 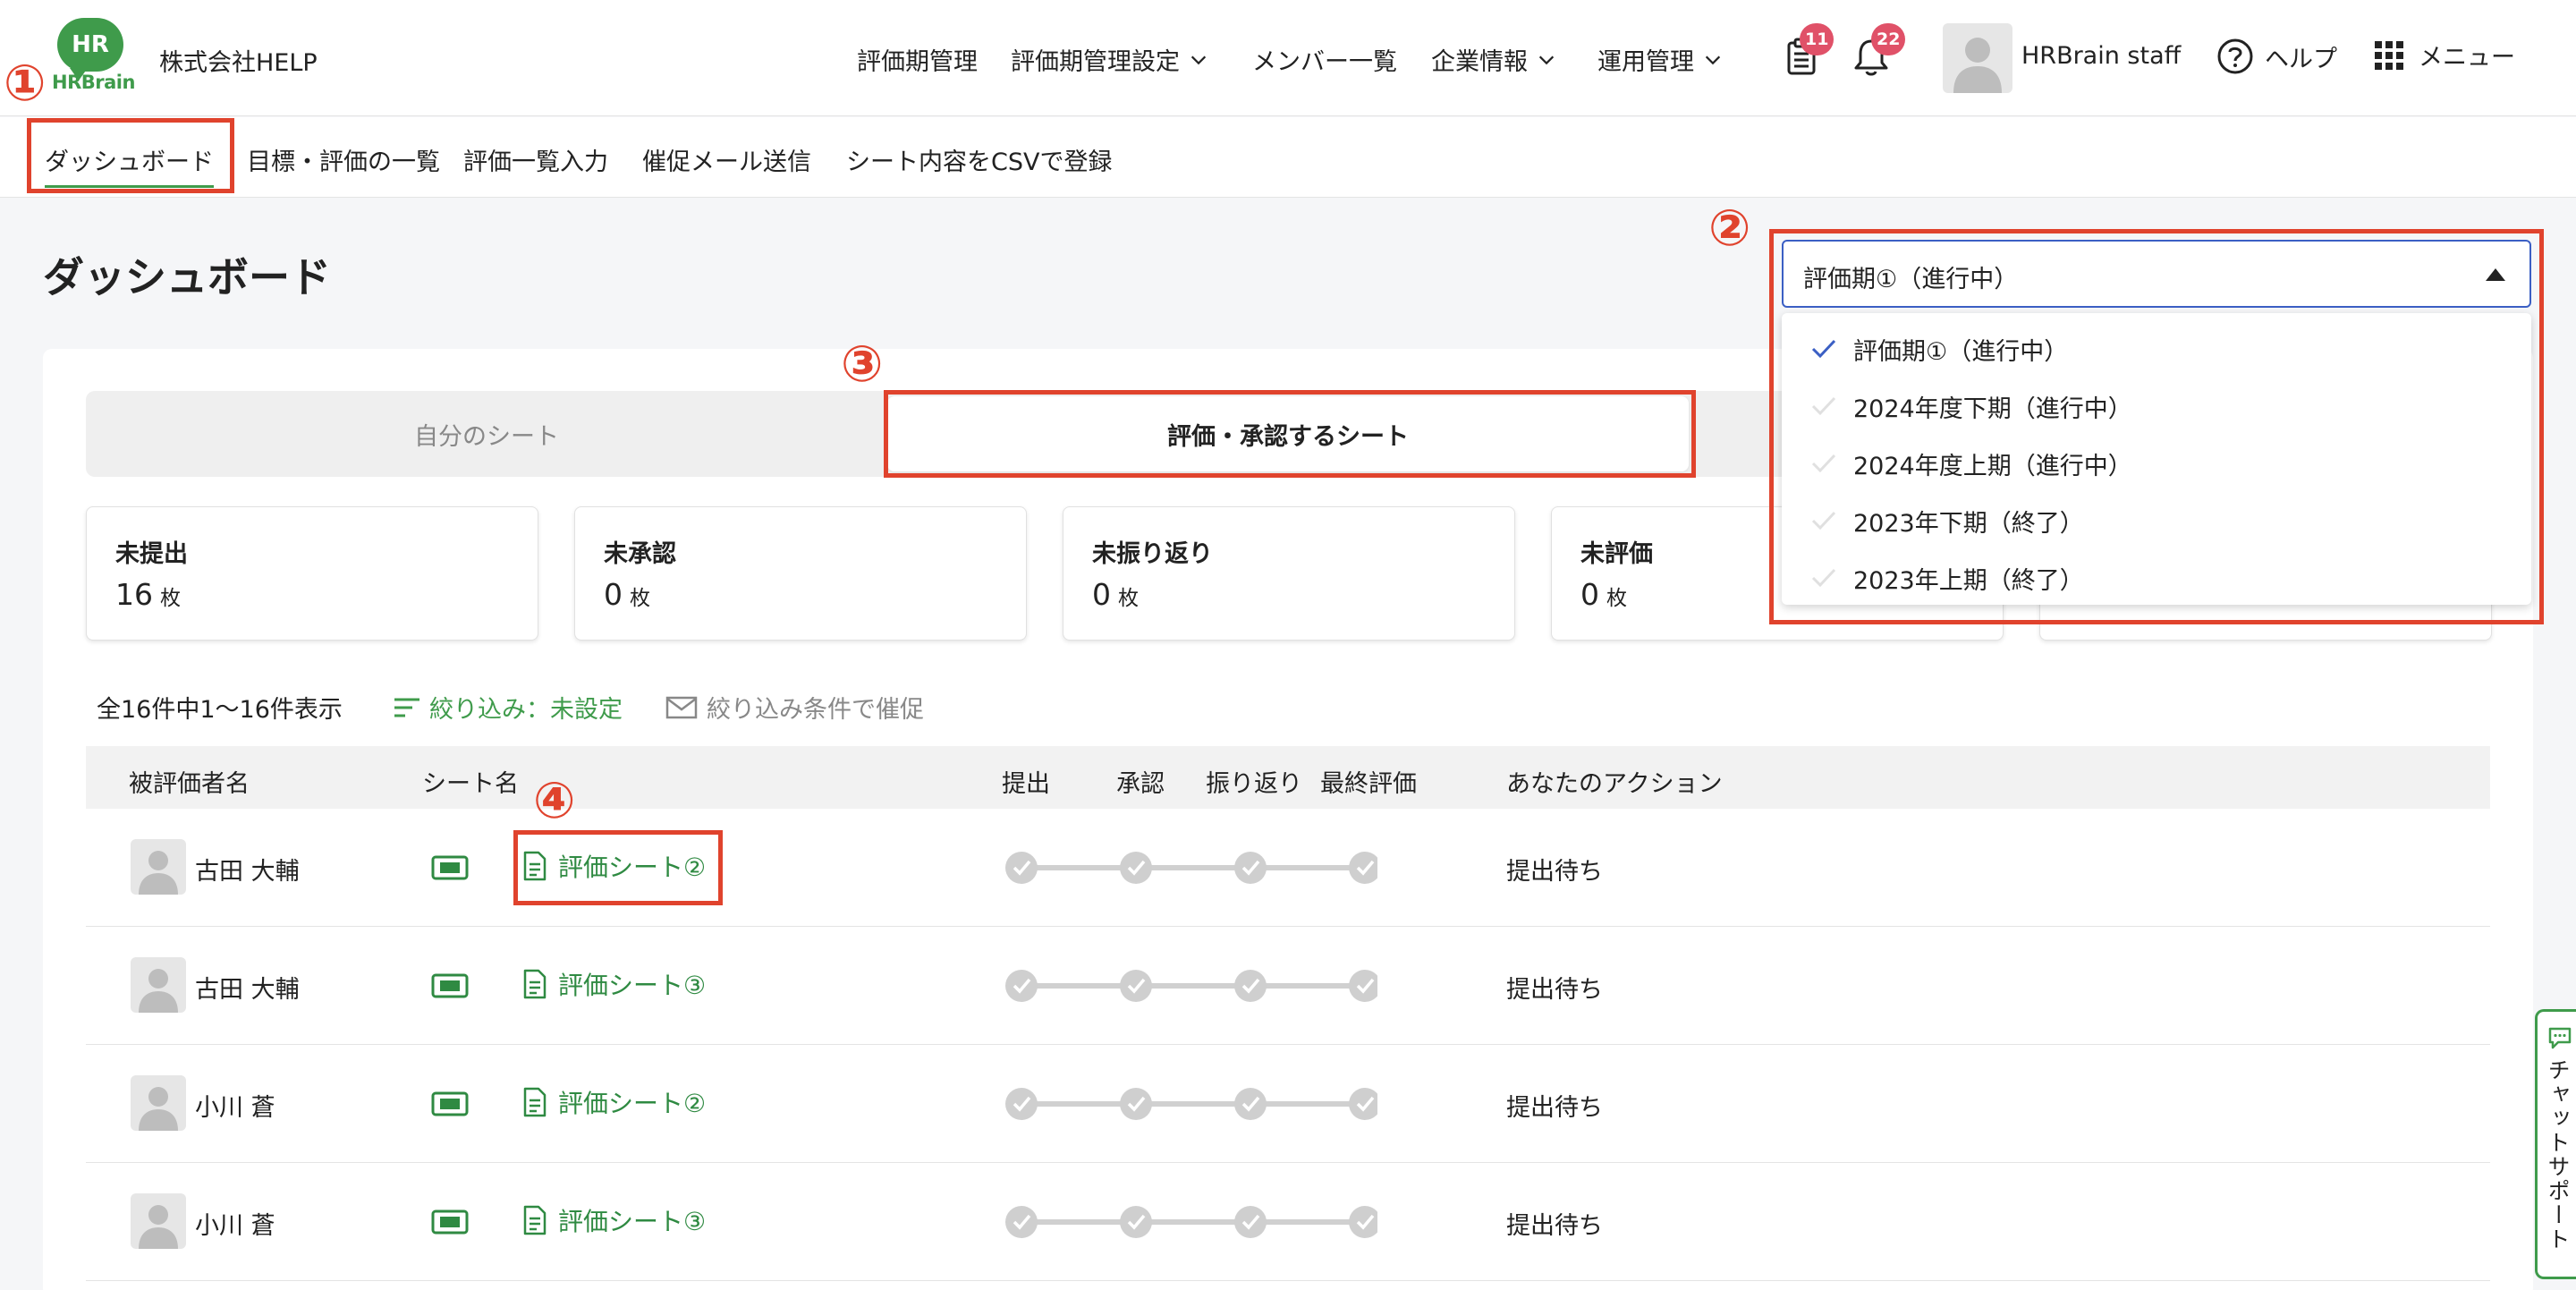 I want to click on grid-menu-icon, so click(x=2389, y=55).